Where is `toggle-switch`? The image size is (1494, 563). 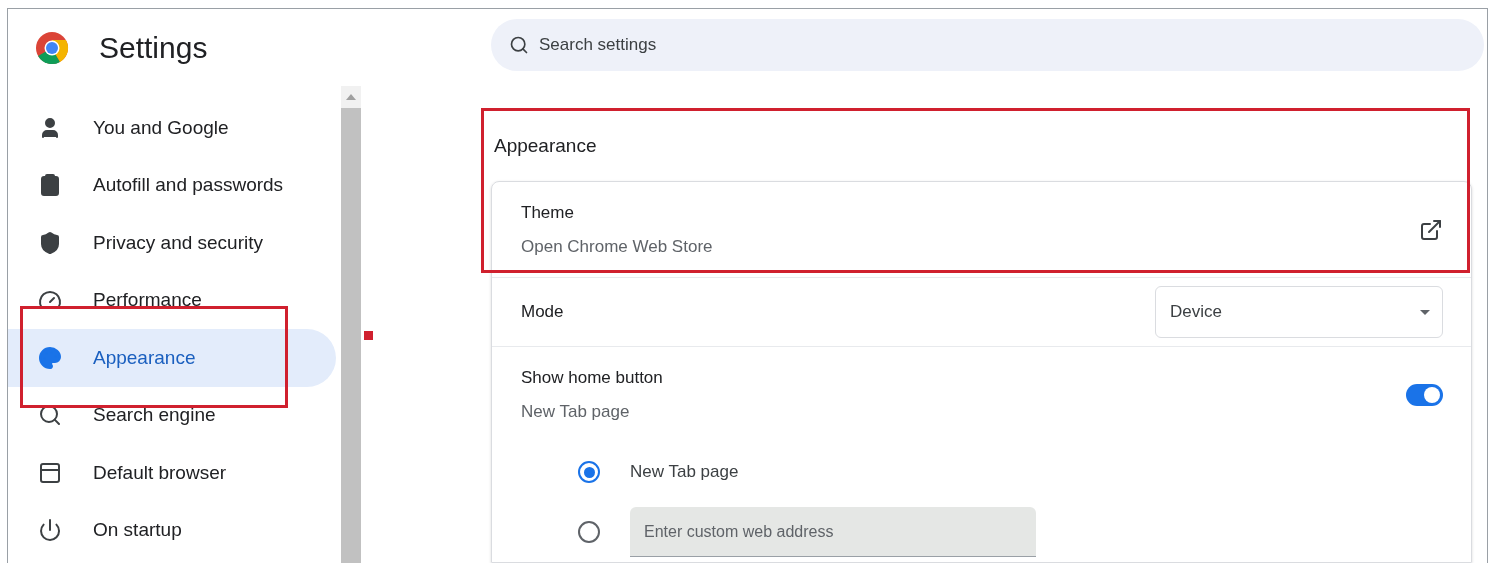
toggle-switch is located at coordinates (1424, 394).